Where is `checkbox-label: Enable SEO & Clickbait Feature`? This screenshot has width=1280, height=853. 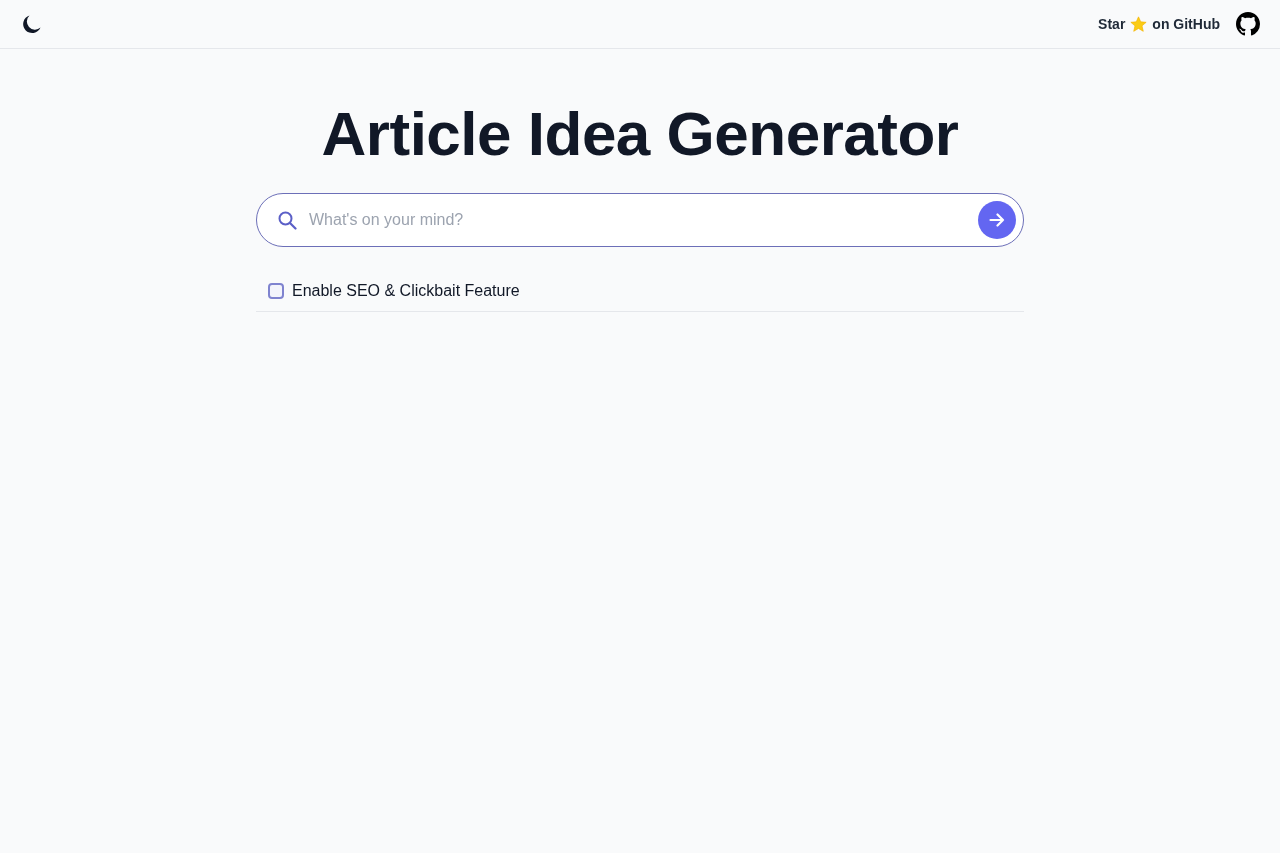
checkbox-label: Enable SEO & Clickbait Feature is located at coordinates (406, 291).